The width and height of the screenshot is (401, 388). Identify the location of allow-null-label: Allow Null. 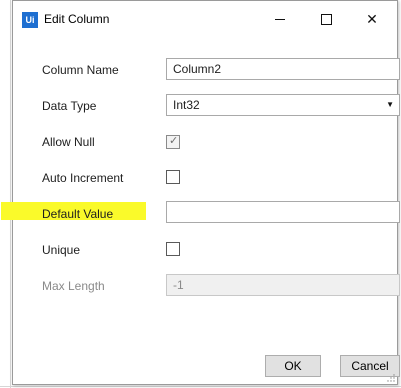
(68, 142).